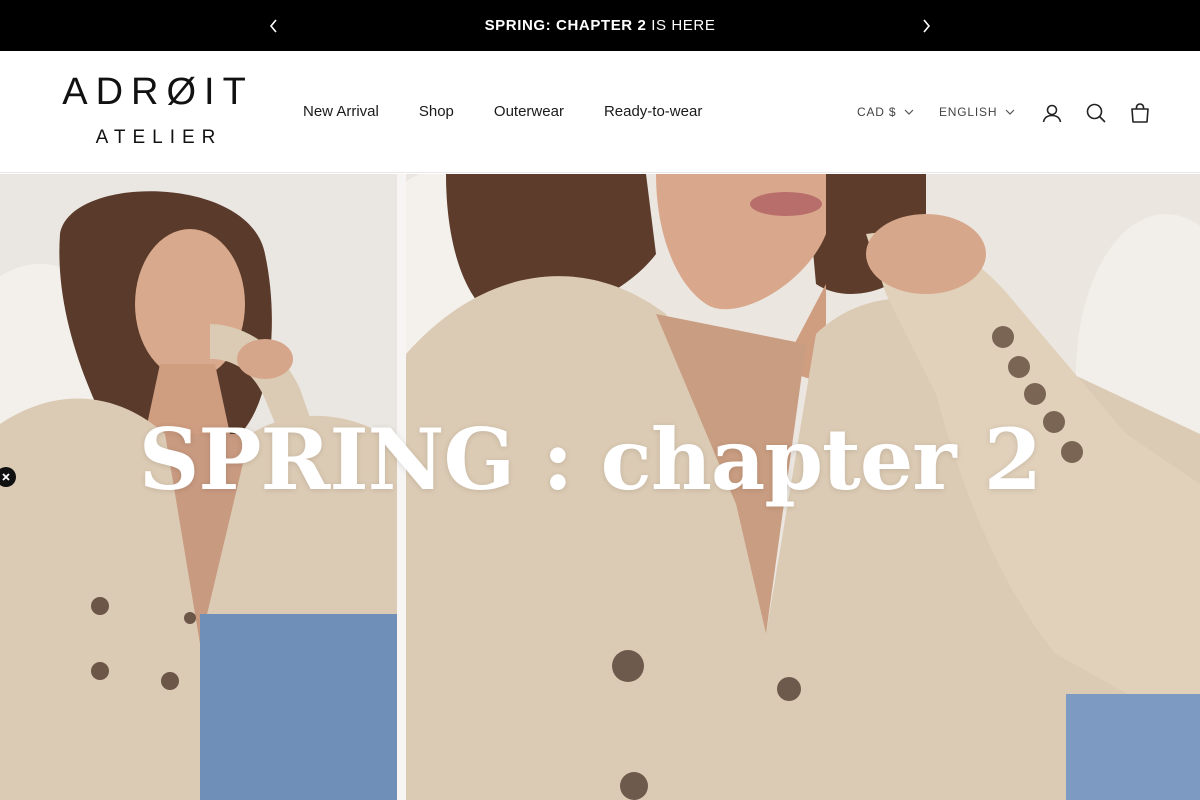 This screenshot has width=1200, height=800. What do you see at coordinates (158, 92) in the screenshot?
I see `logo-line-1: ADRØIT` at bounding box center [158, 92].